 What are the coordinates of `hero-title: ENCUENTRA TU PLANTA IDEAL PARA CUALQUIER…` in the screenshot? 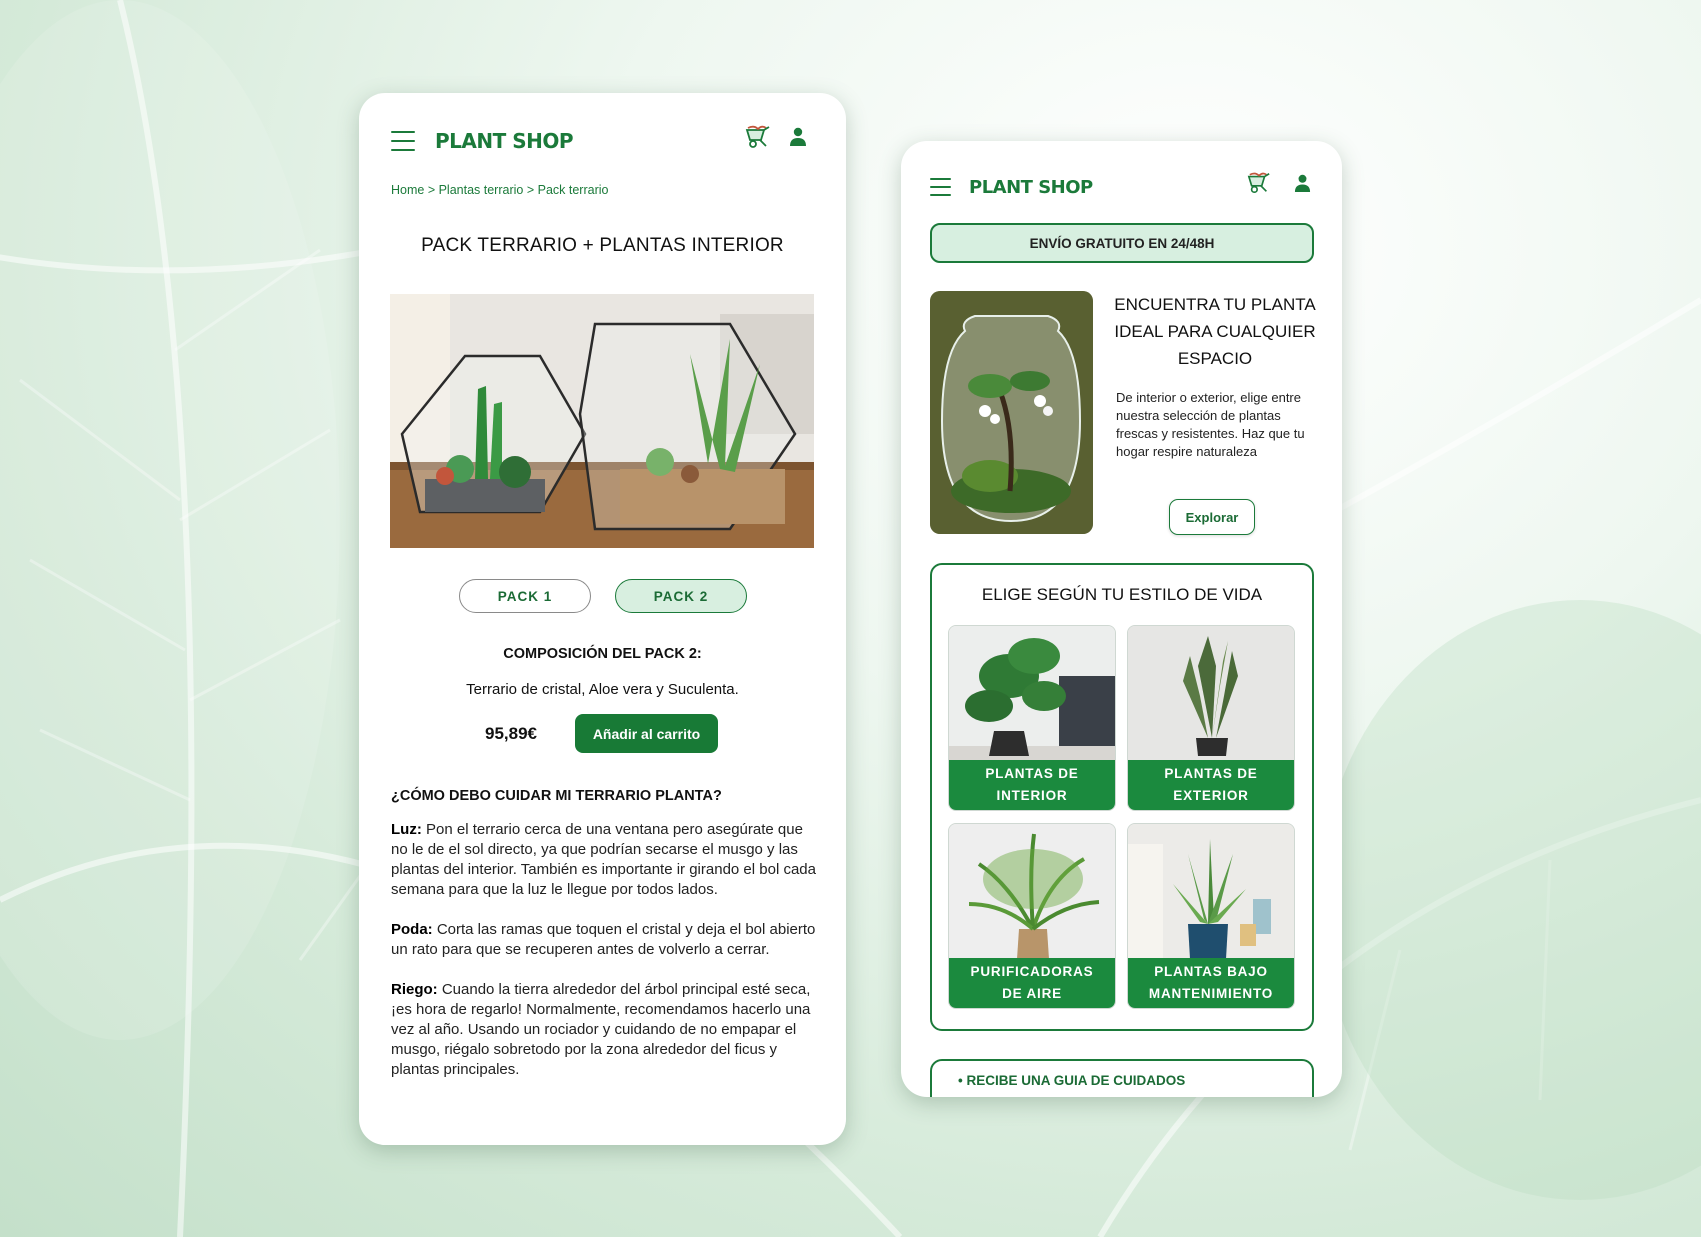 It's located at (1215, 331).